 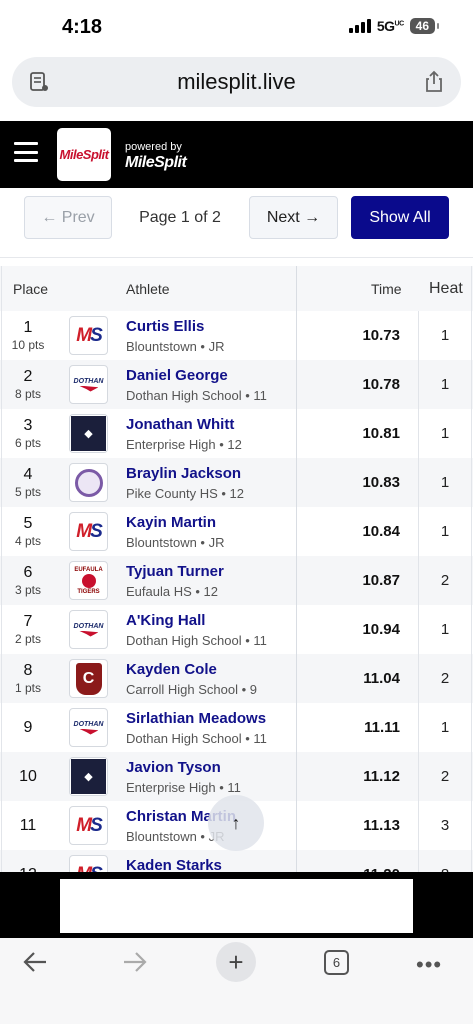 I want to click on new-tab-button: +, so click(x=236, y=962).